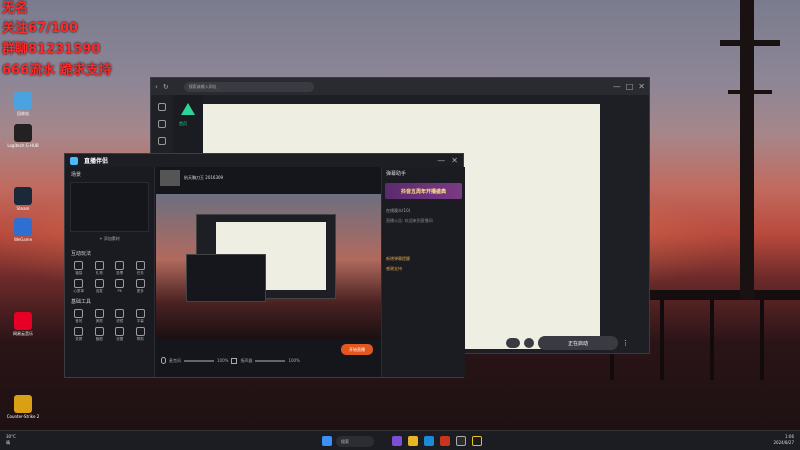  I want to click on mic-icon, so click(163, 360).